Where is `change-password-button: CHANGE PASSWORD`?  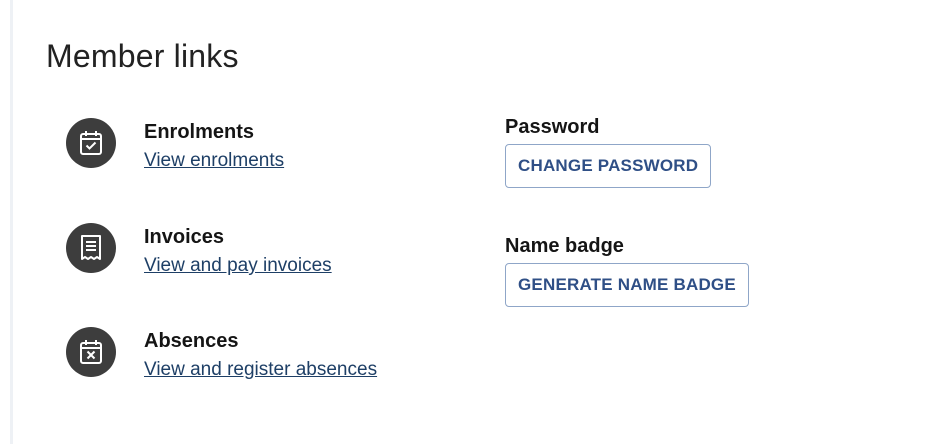 change-password-button: CHANGE PASSWORD is located at coordinates (608, 166).